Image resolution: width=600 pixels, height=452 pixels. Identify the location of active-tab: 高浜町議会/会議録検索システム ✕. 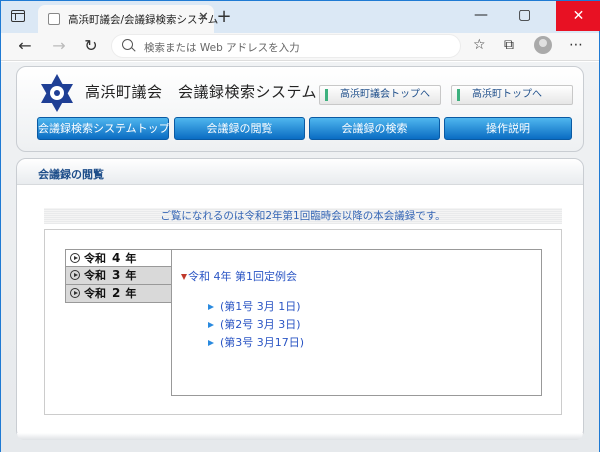
(128, 19).